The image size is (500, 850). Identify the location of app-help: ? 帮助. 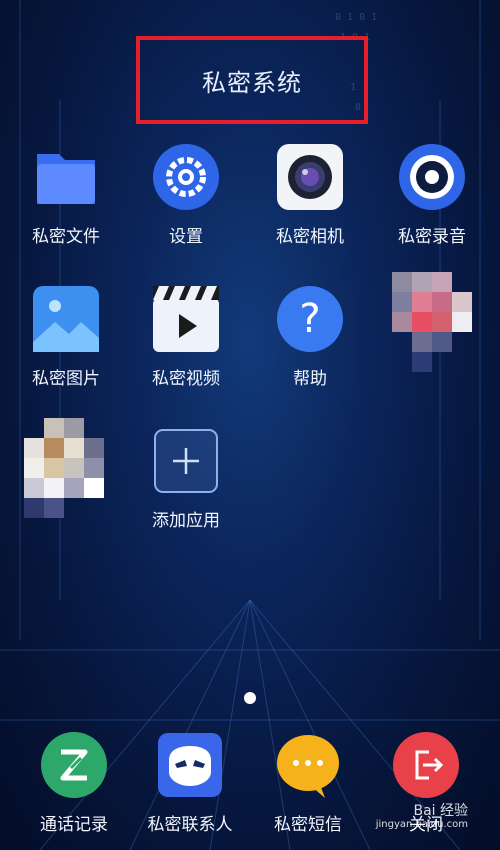
(310, 337).